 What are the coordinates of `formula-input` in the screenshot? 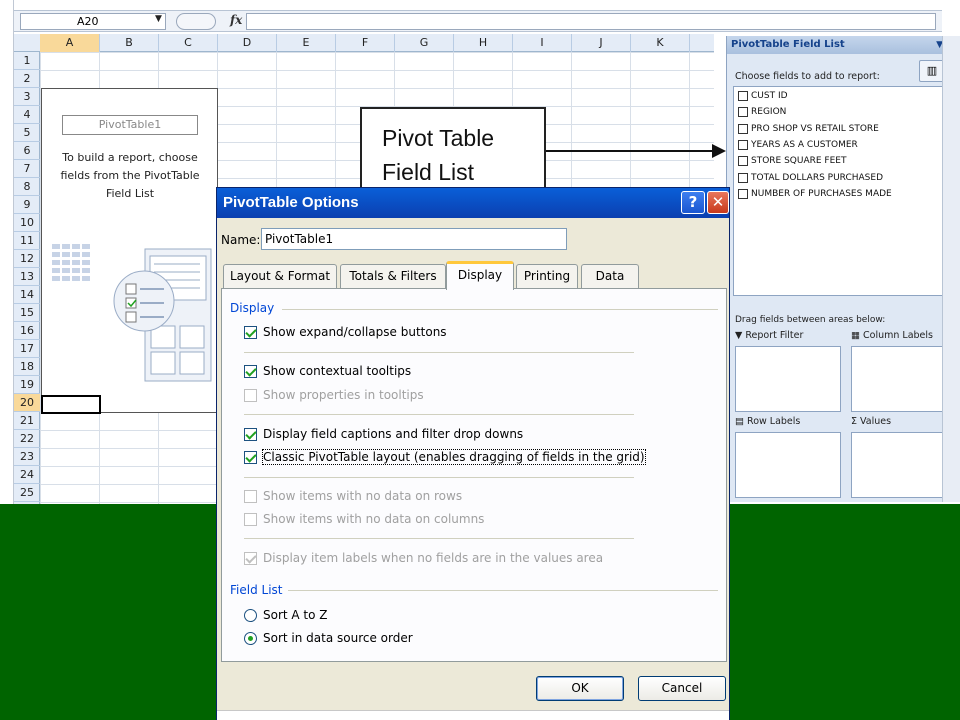 It's located at (591, 21).